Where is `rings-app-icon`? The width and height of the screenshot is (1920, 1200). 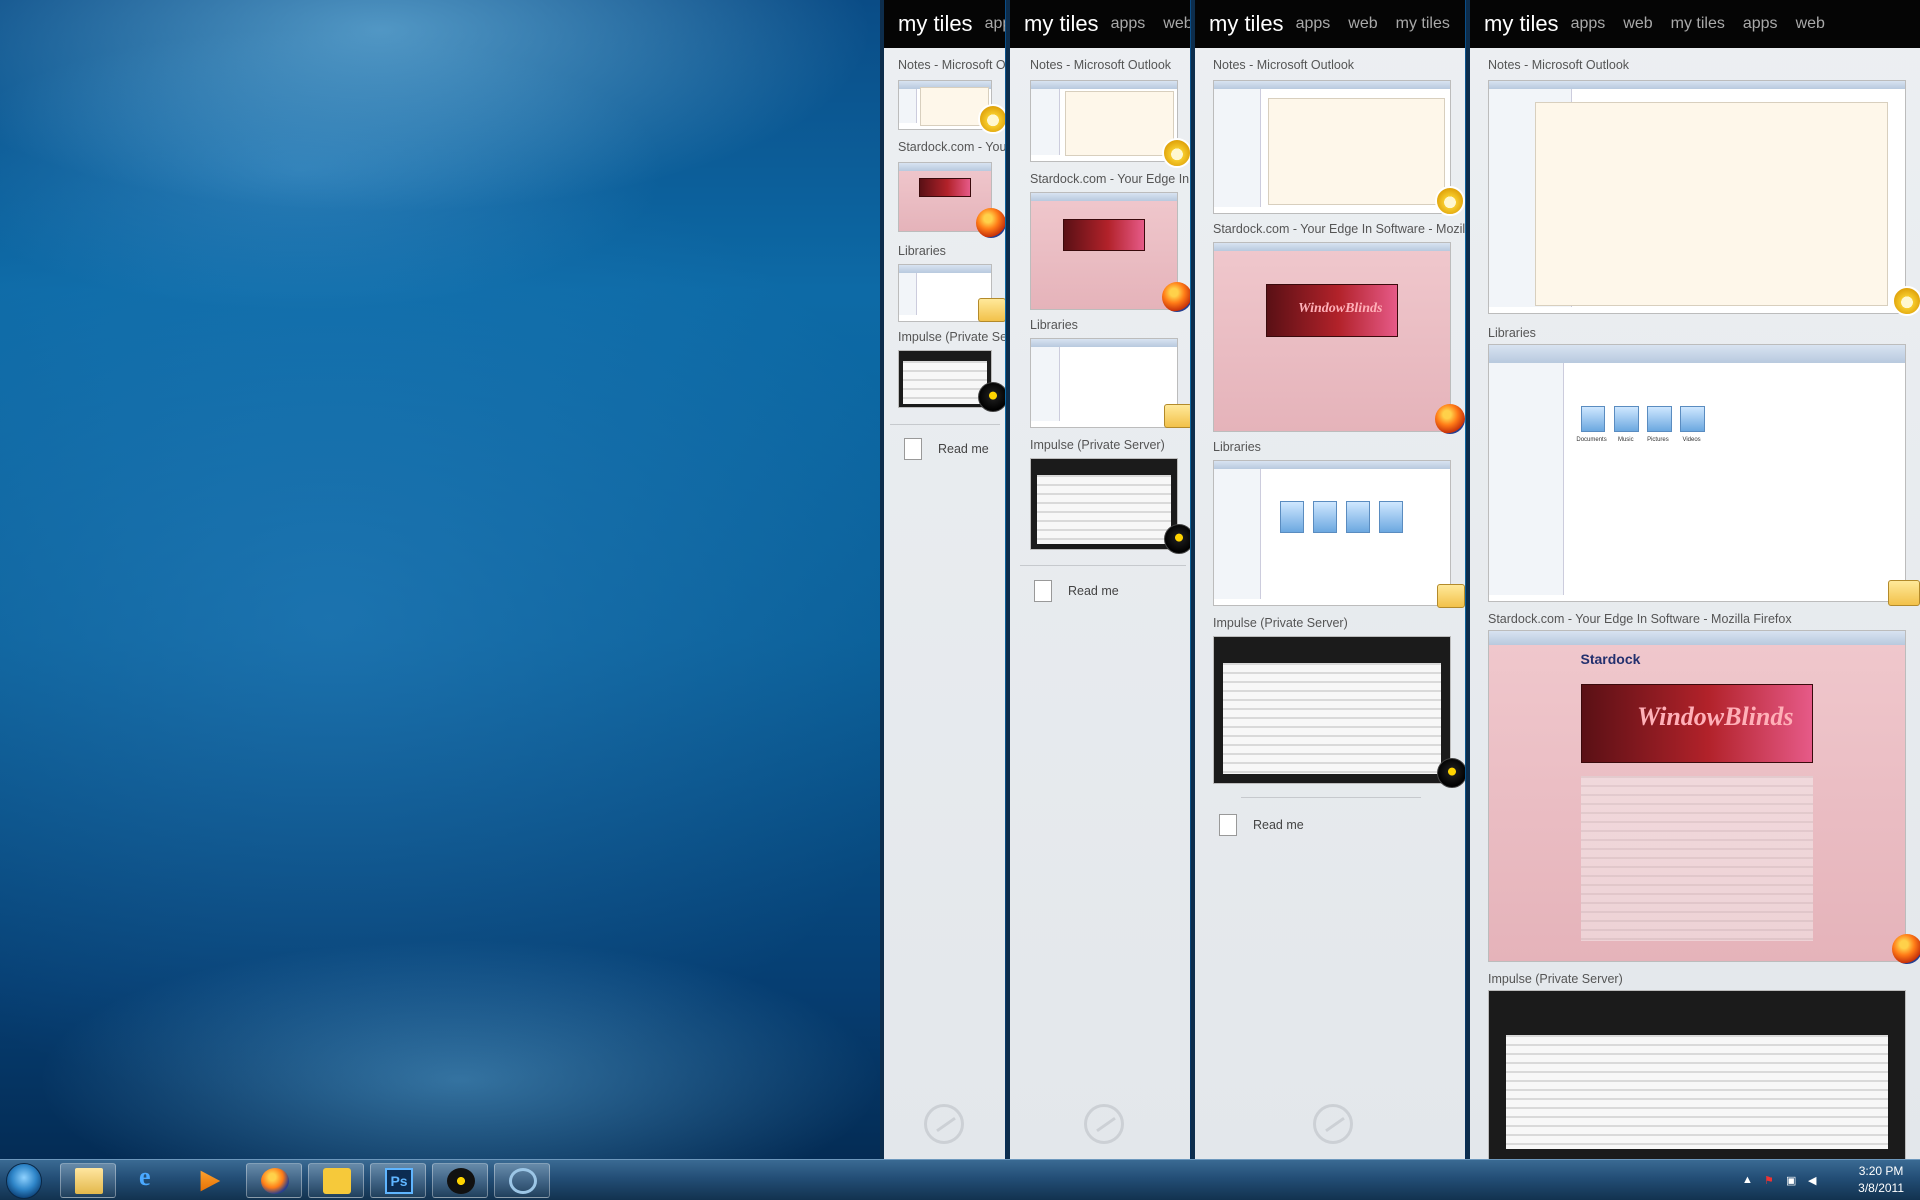
rings-app-icon is located at coordinates (523, 1181).